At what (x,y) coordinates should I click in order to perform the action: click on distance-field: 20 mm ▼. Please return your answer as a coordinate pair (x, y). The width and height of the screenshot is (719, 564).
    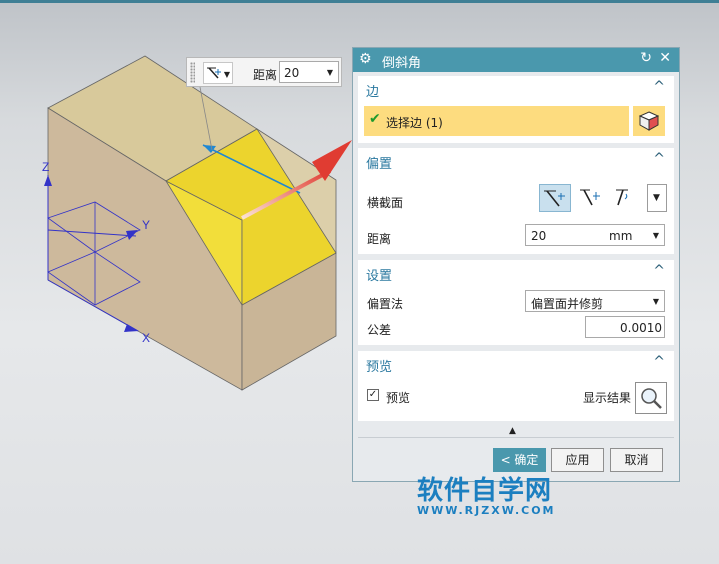
    Looking at the image, I should click on (595, 235).